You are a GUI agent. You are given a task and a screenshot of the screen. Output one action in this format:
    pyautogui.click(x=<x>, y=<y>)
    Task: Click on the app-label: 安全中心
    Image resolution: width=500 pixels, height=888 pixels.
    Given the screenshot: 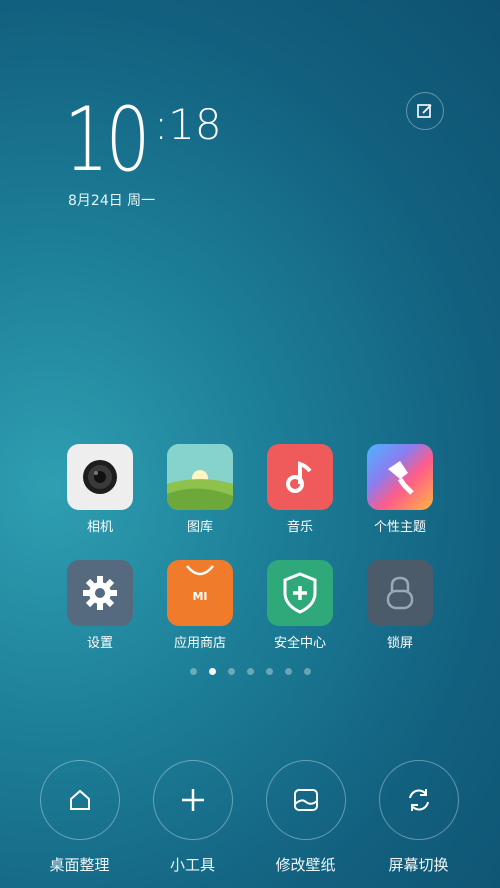 What is the action you would take?
    pyautogui.click(x=299, y=643)
    